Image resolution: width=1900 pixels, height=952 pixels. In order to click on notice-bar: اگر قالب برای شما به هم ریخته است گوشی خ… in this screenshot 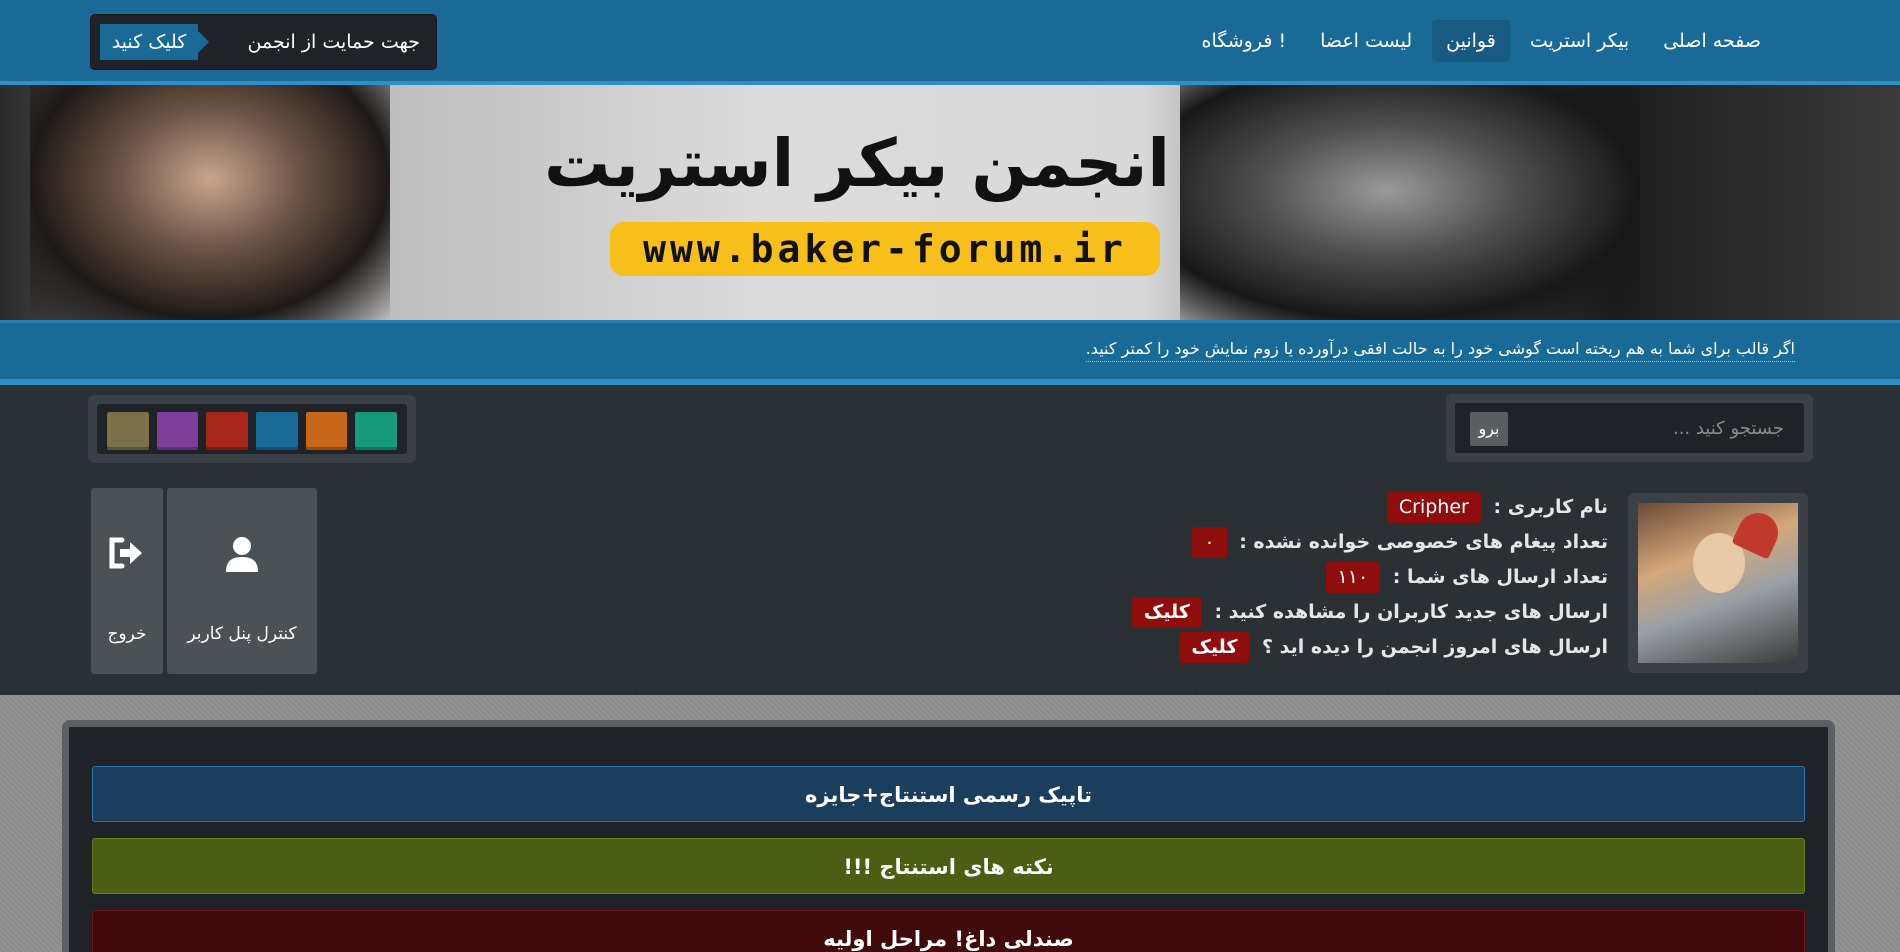, I will do `click(950, 352)`.